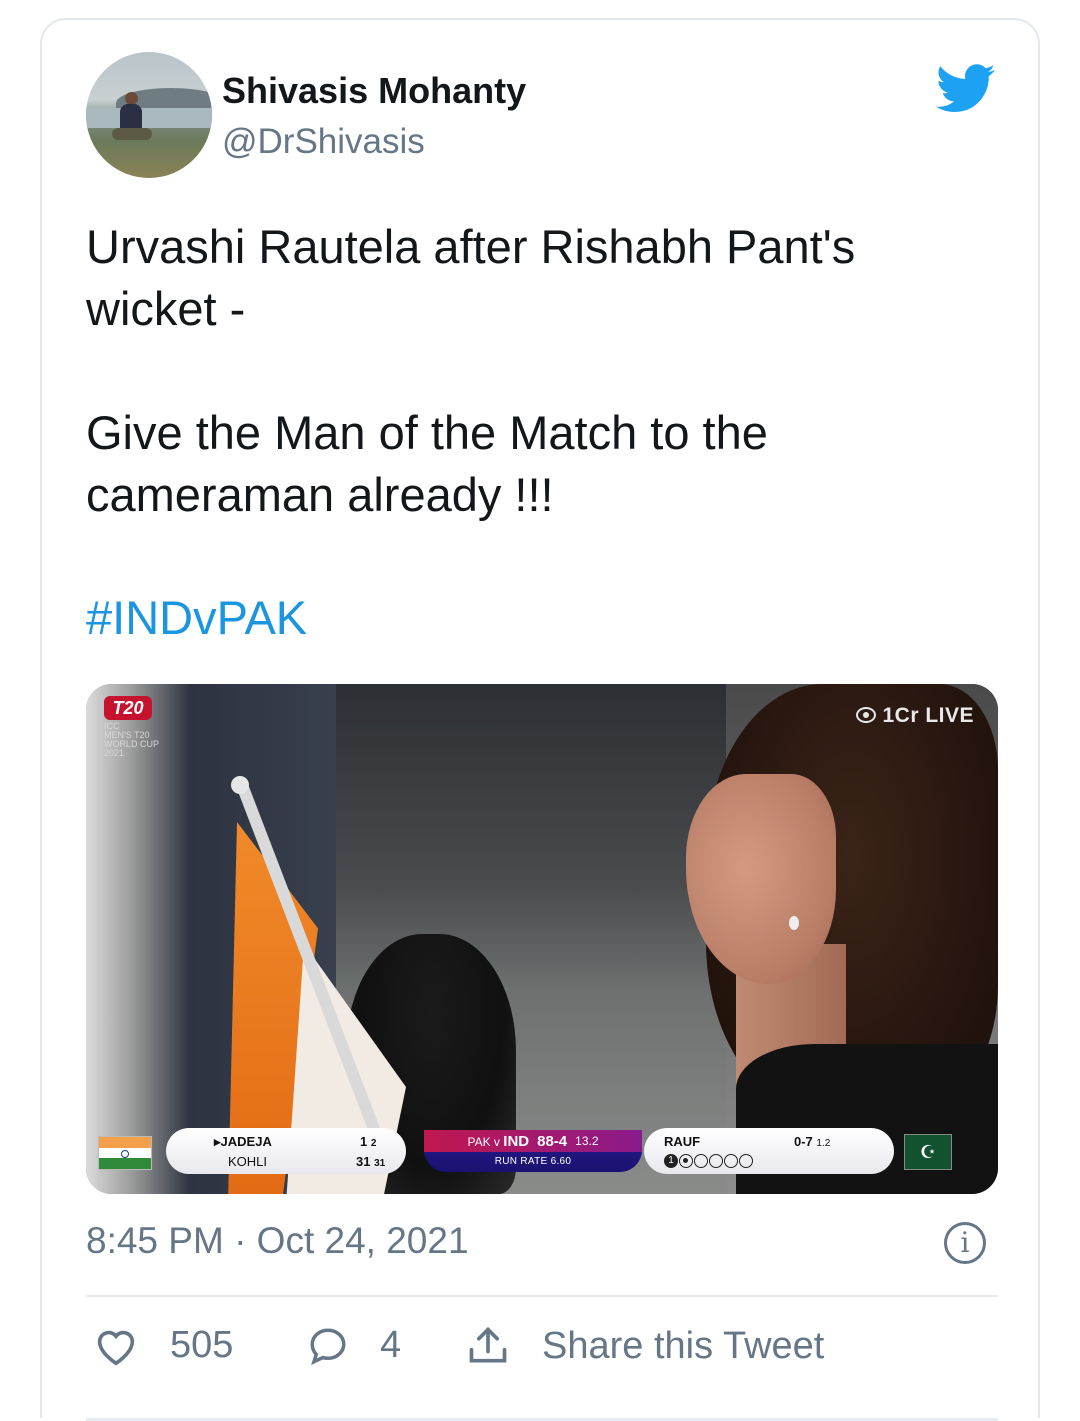 The width and height of the screenshot is (1080, 1421). What do you see at coordinates (683, 1345) in the screenshot?
I see `share-label: Share this Tweet` at bounding box center [683, 1345].